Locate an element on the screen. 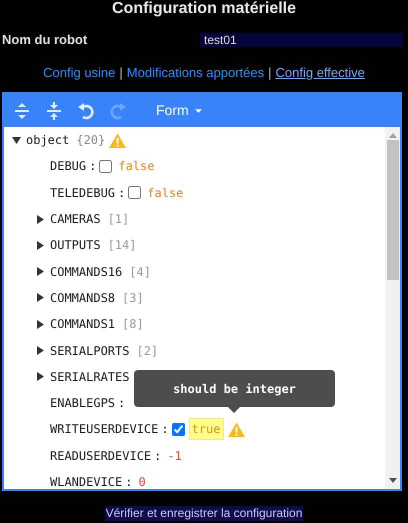  field-label: Nom du robot is located at coordinates (45, 40).